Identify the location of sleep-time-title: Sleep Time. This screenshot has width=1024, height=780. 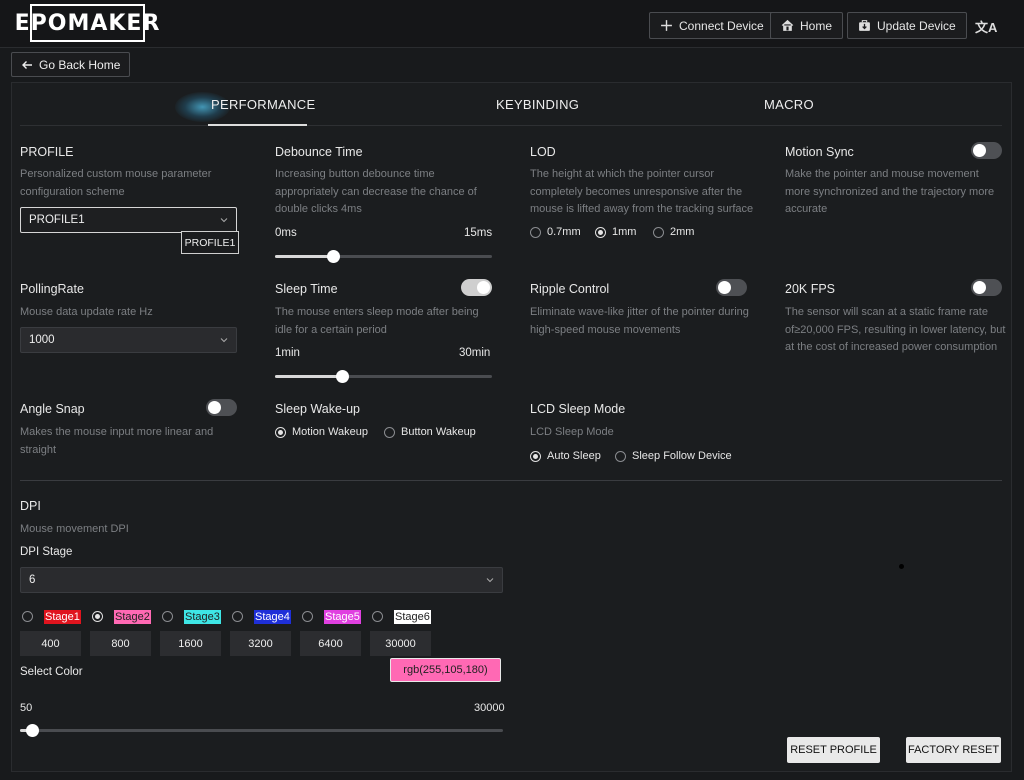
(306, 289).